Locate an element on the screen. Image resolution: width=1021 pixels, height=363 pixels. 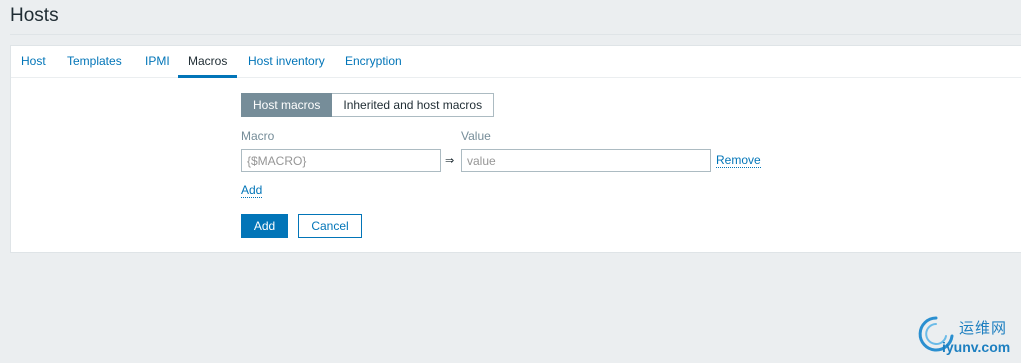
tab-templates: Templates is located at coordinates (94, 61).